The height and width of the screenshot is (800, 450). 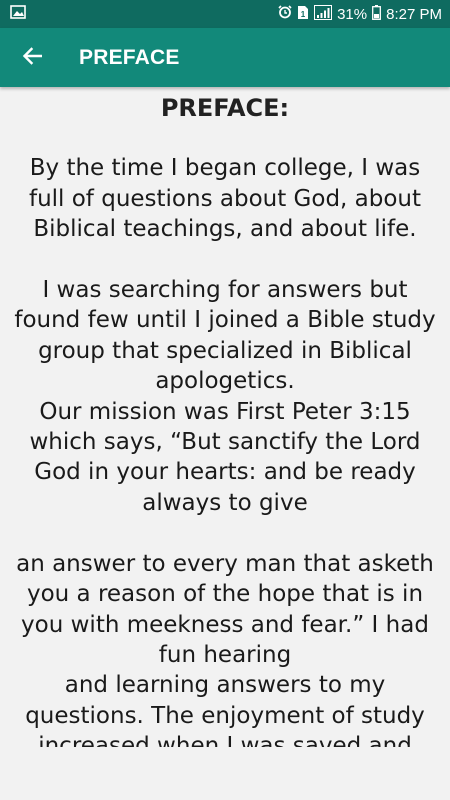 What do you see at coordinates (225, 108) in the screenshot?
I see `preface-heading: PREFACE:` at bounding box center [225, 108].